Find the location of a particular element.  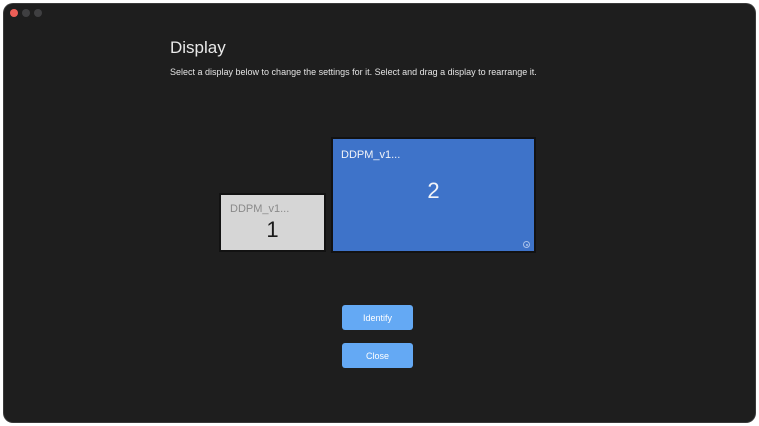

maximize-window-icon is located at coordinates (38, 13).